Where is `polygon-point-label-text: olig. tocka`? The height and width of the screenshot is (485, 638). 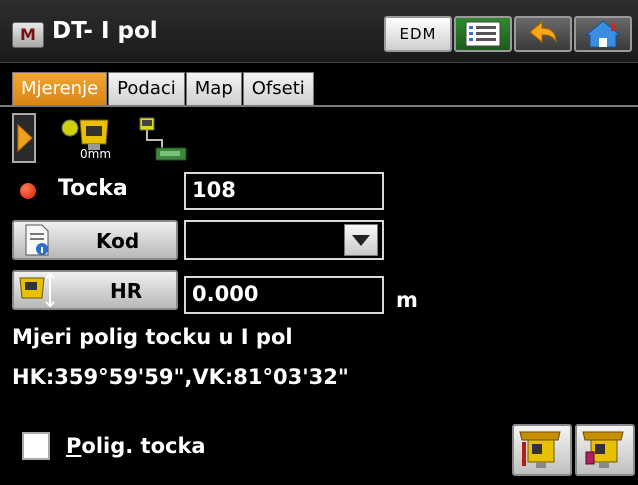
polygon-point-label-text: olig. tocka is located at coordinates (143, 446).